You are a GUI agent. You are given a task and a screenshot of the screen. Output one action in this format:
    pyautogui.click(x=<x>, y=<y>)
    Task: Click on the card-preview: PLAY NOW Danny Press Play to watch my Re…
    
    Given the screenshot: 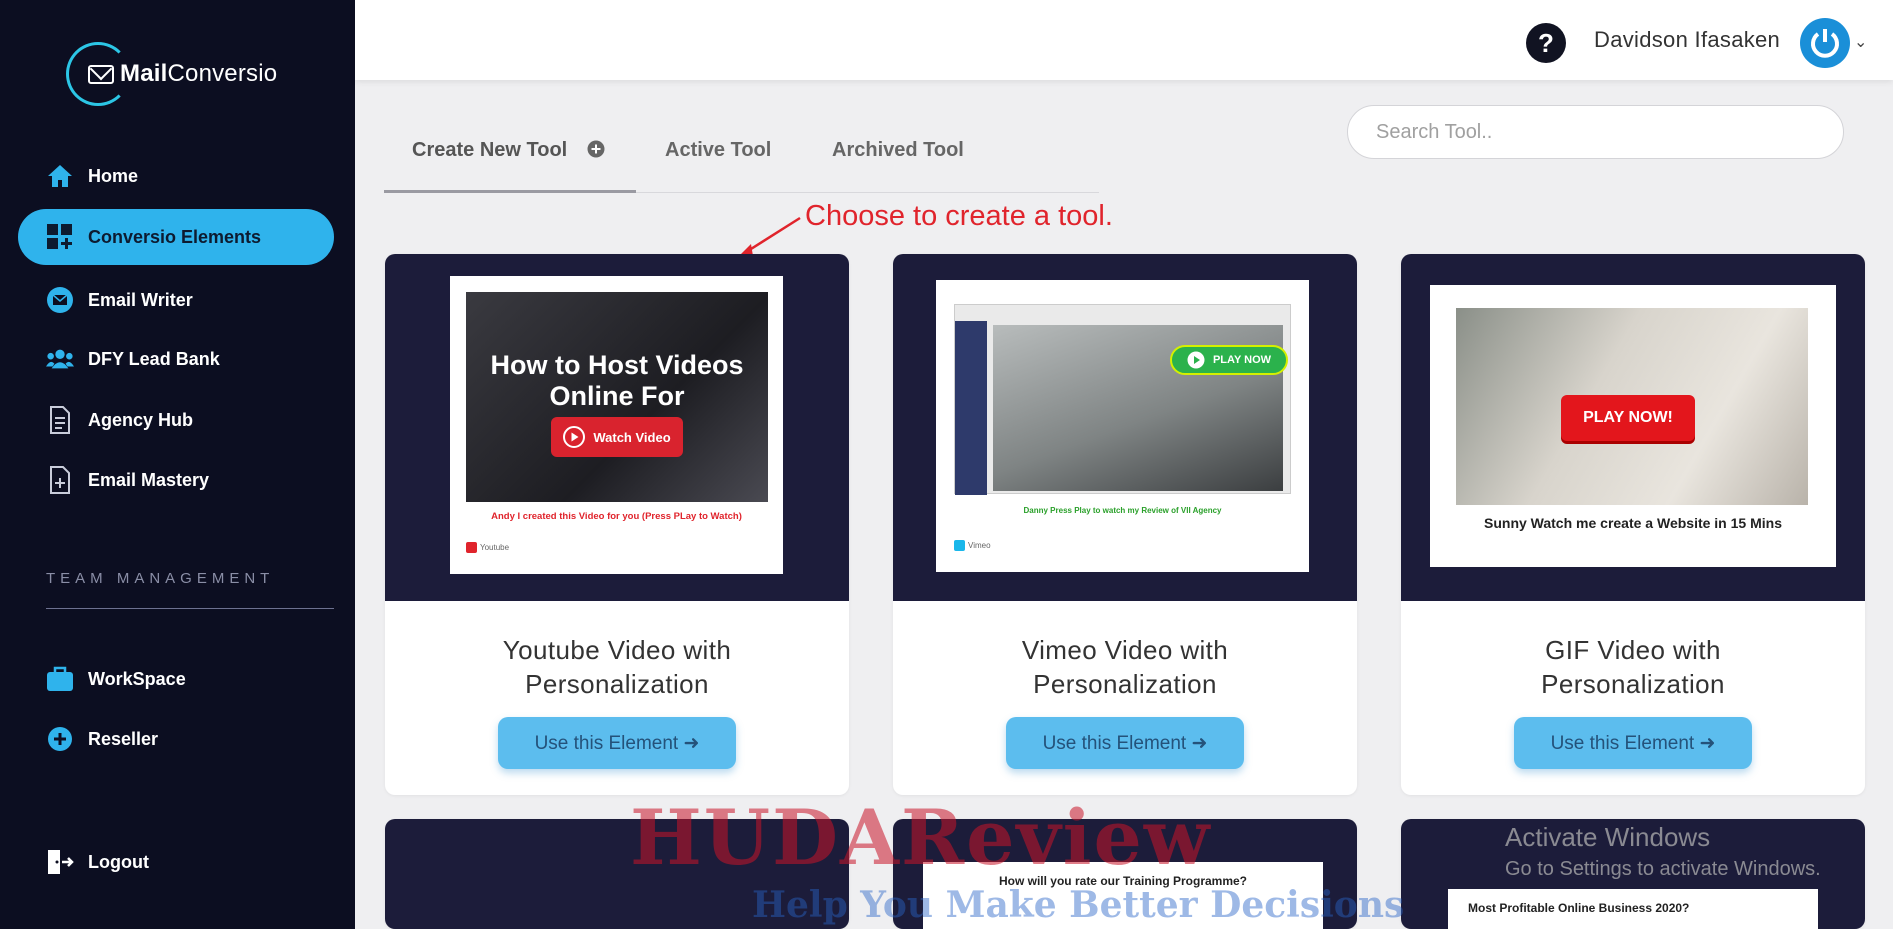 What is the action you would take?
    pyautogui.click(x=1125, y=427)
    